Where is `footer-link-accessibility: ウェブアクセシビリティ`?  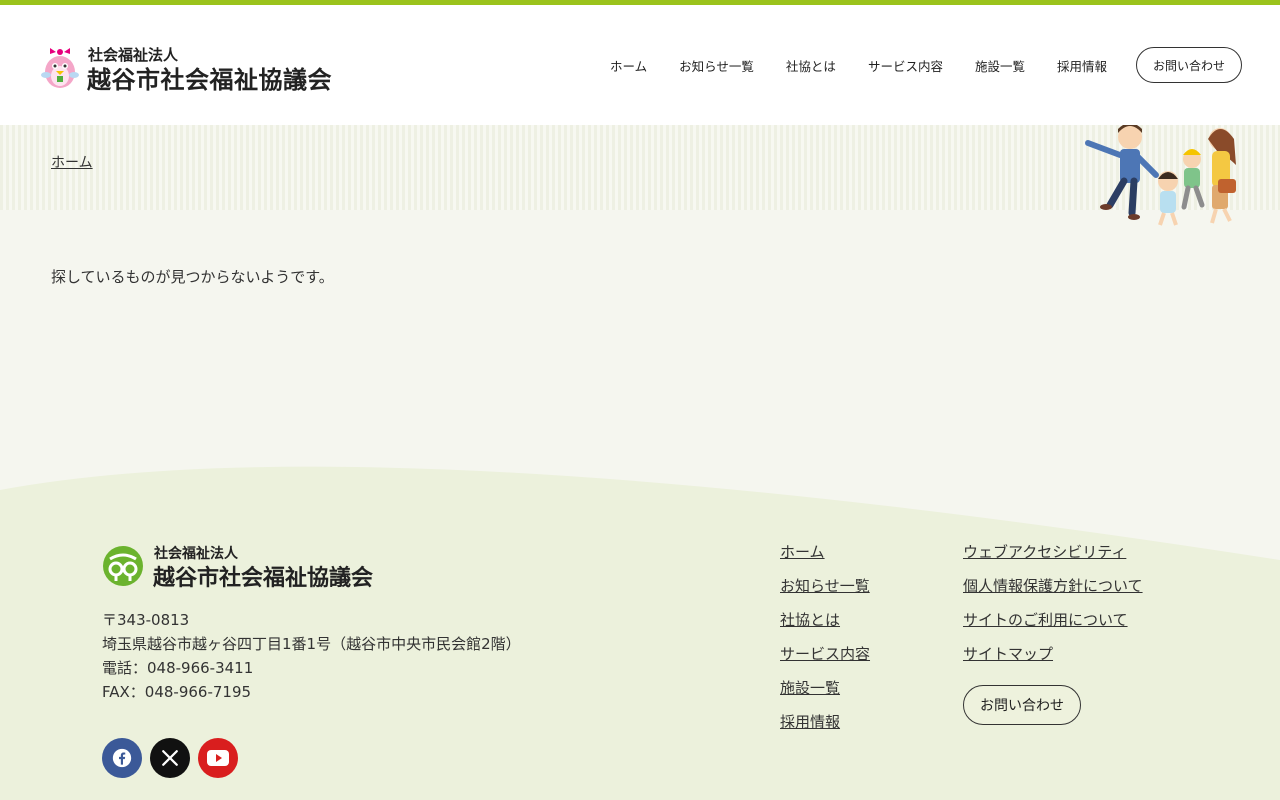
footer-link-accessibility: ウェブアクセシビリティ is located at coordinates (1053, 557).